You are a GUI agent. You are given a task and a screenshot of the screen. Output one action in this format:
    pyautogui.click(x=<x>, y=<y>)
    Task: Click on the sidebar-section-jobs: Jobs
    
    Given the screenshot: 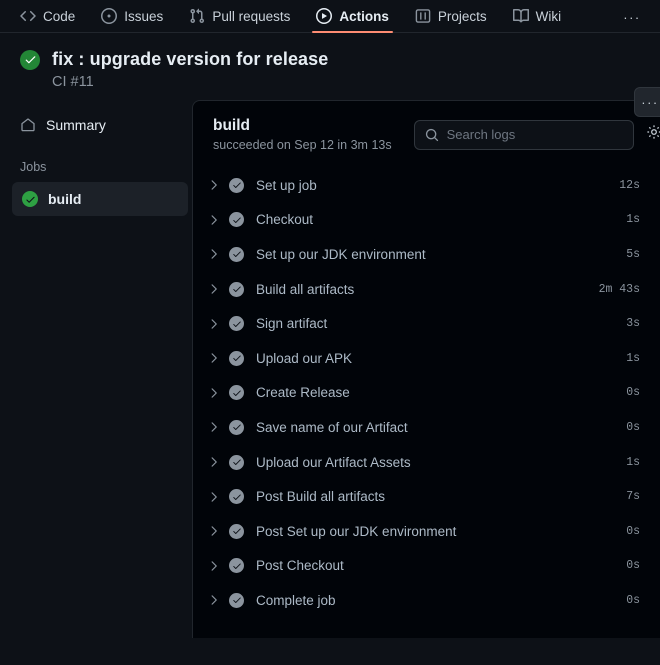 What is the action you would take?
    pyautogui.click(x=33, y=167)
    